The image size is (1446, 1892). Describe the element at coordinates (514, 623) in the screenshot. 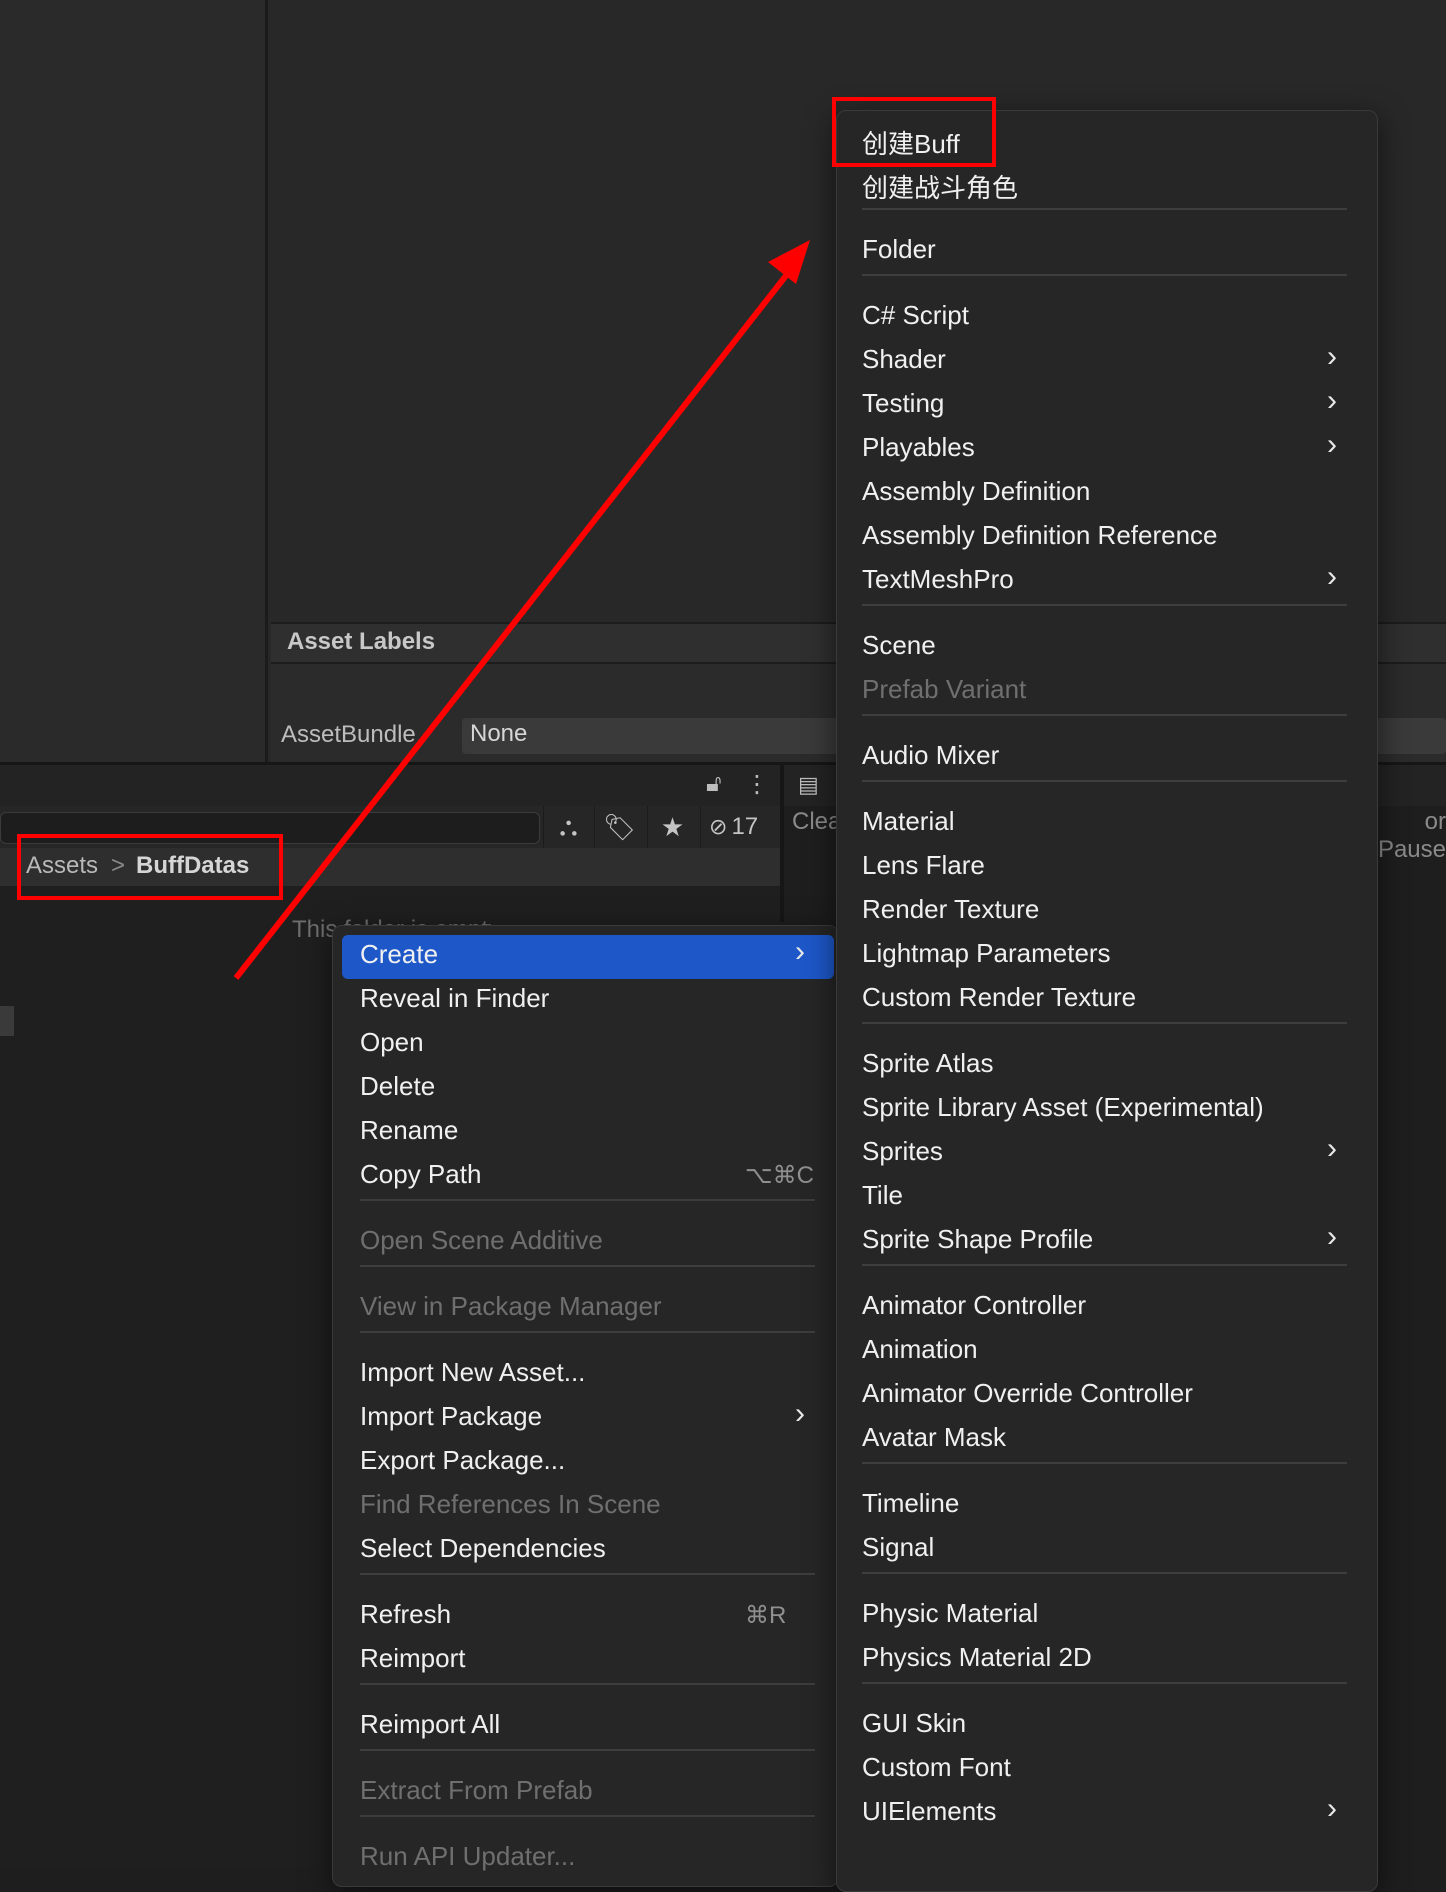

I see `annotation-arrow-shaft` at that location.